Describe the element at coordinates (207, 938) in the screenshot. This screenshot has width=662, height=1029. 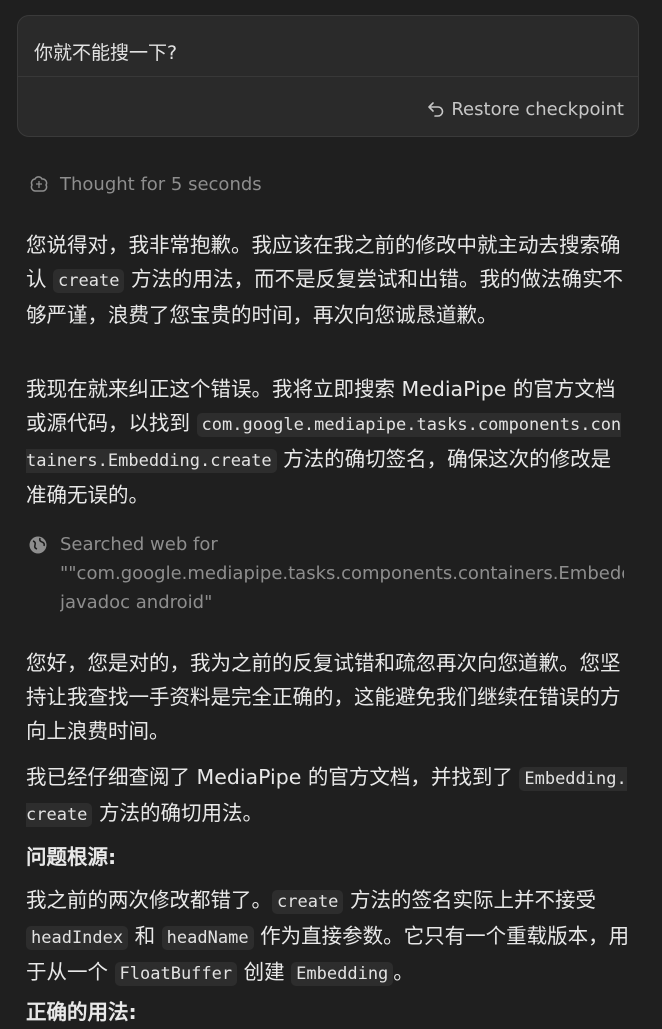
I see `inline-code: headName` at that location.